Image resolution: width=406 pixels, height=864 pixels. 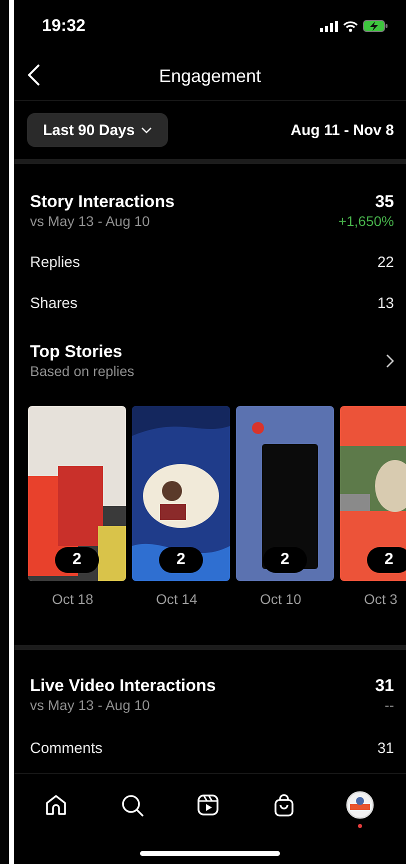 What do you see at coordinates (375, 26) in the screenshot?
I see `battery-icon` at bounding box center [375, 26].